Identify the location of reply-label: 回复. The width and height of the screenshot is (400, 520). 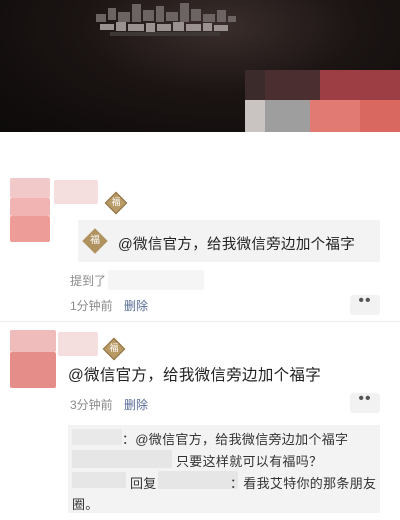
(143, 483).